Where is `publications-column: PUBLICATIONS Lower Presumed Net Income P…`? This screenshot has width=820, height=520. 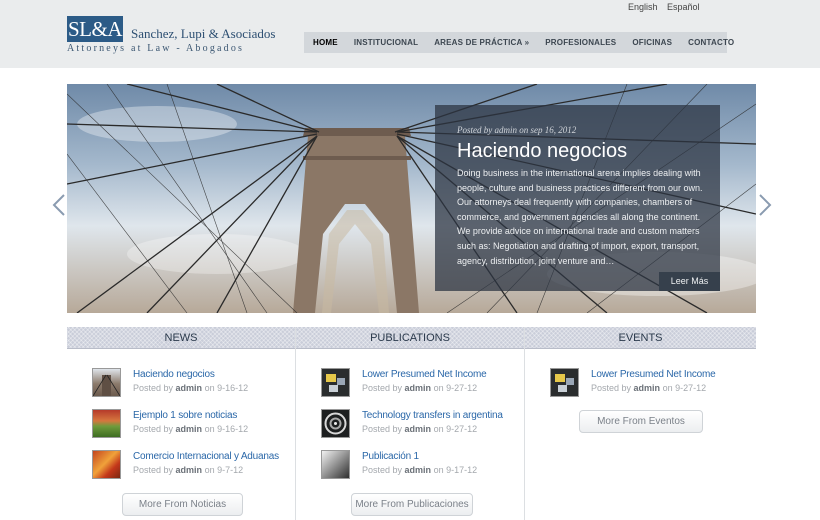 publications-column: PUBLICATIONS Lower Presumed Net Income P… is located at coordinates (409, 423).